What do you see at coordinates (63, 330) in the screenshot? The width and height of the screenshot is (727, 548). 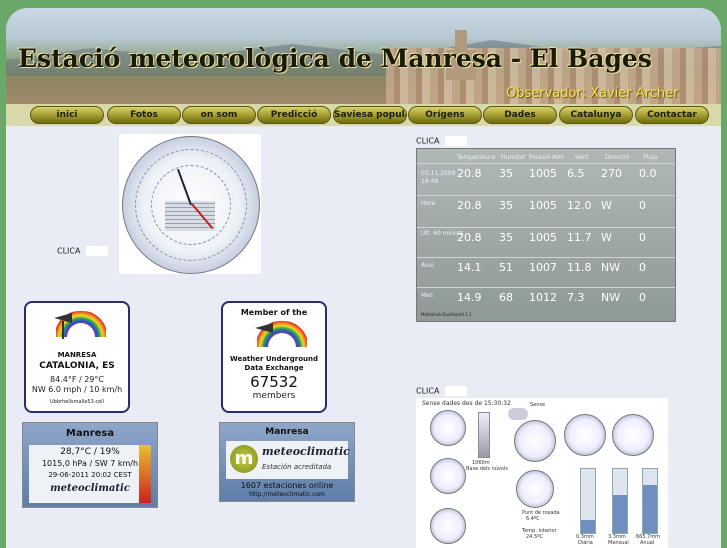 I see `vane-pole` at bounding box center [63, 330].